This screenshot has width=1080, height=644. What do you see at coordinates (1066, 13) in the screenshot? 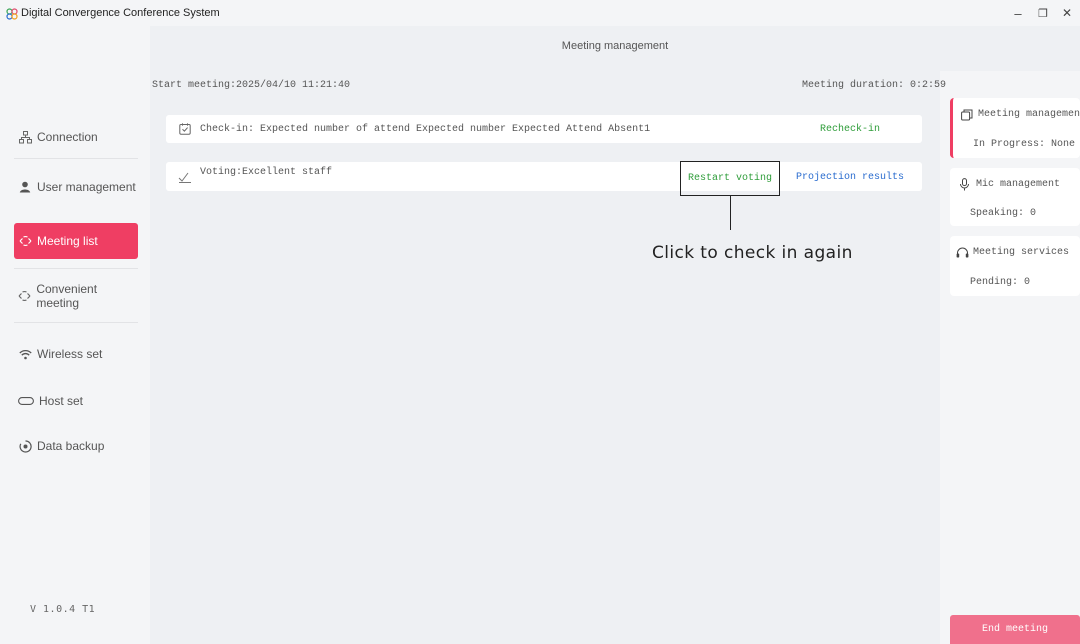
I see `close-button: ✕` at bounding box center [1066, 13].